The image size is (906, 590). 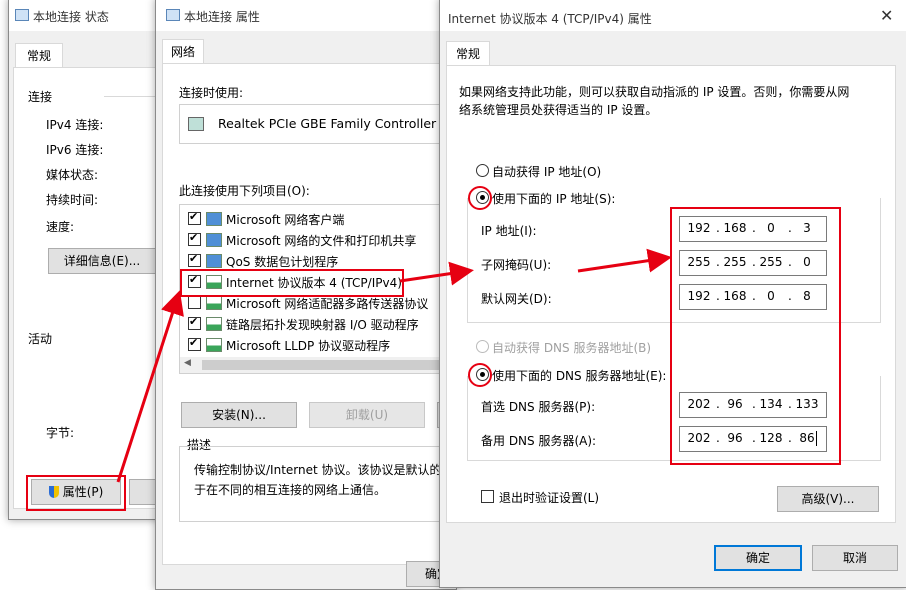 What do you see at coordinates (327, 123) in the screenshot?
I see `adapter-name: Realtek PCIe GBE Family Controller` at bounding box center [327, 123].